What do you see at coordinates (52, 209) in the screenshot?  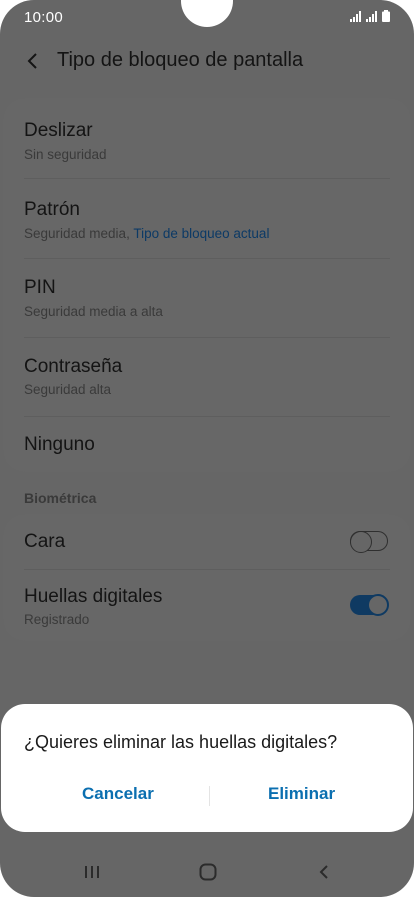 I see `list-item-title: Patrón` at bounding box center [52, 209].